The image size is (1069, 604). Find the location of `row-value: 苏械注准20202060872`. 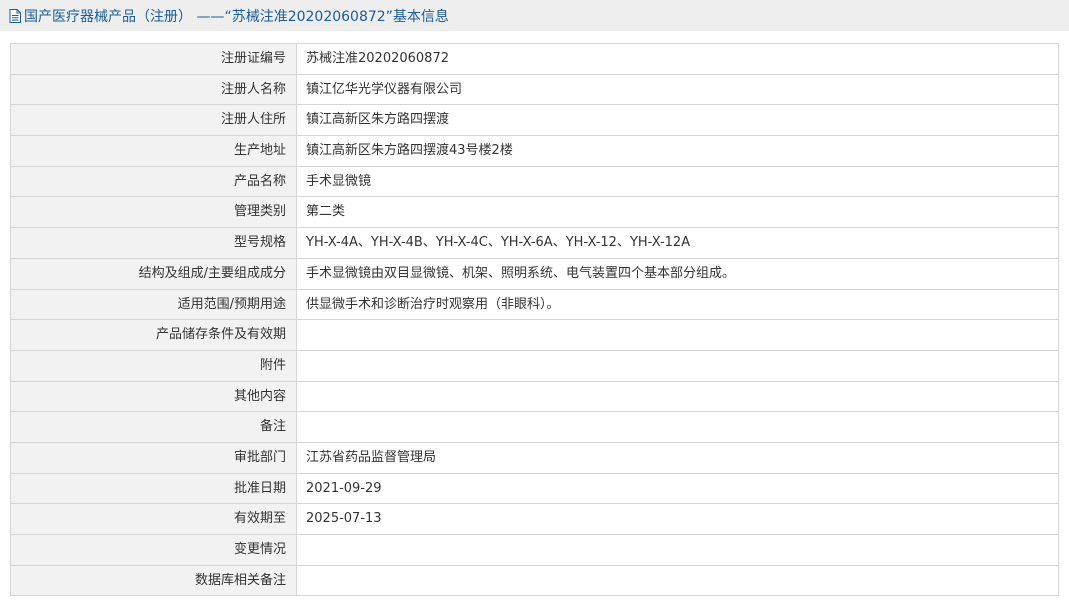

row-value: 苏械注准20202060872 is located at coordinates (678, 59).